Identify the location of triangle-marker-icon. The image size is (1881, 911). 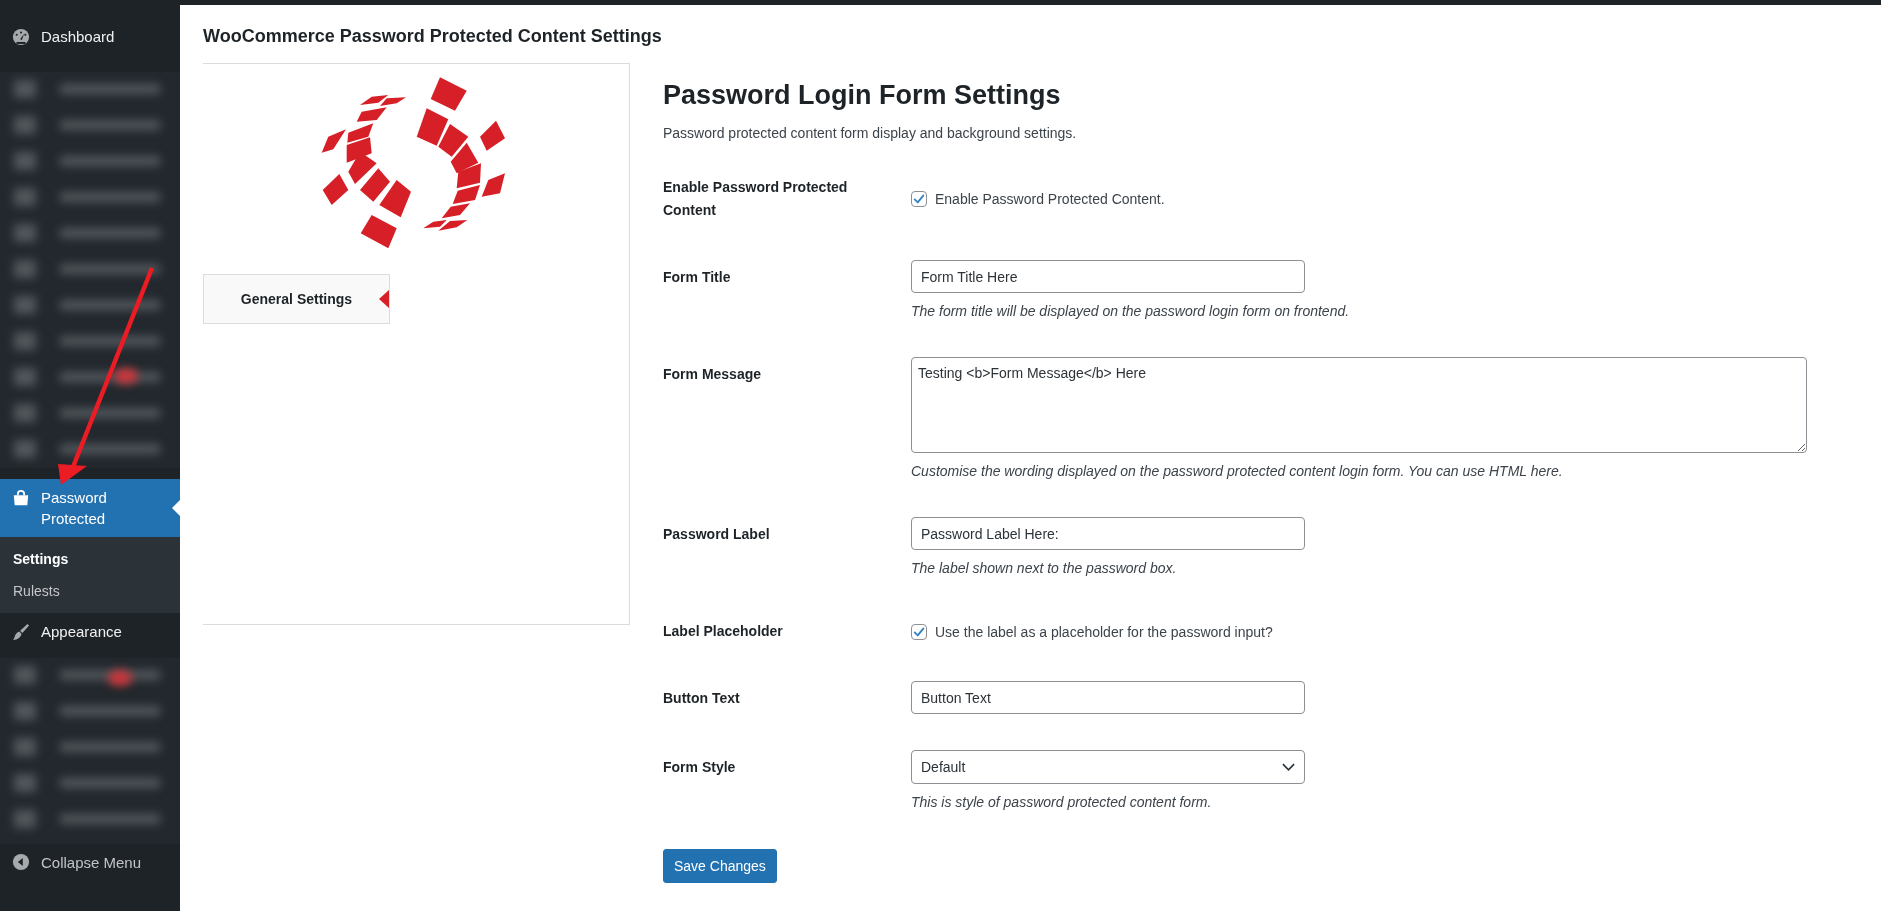
(384, 299).